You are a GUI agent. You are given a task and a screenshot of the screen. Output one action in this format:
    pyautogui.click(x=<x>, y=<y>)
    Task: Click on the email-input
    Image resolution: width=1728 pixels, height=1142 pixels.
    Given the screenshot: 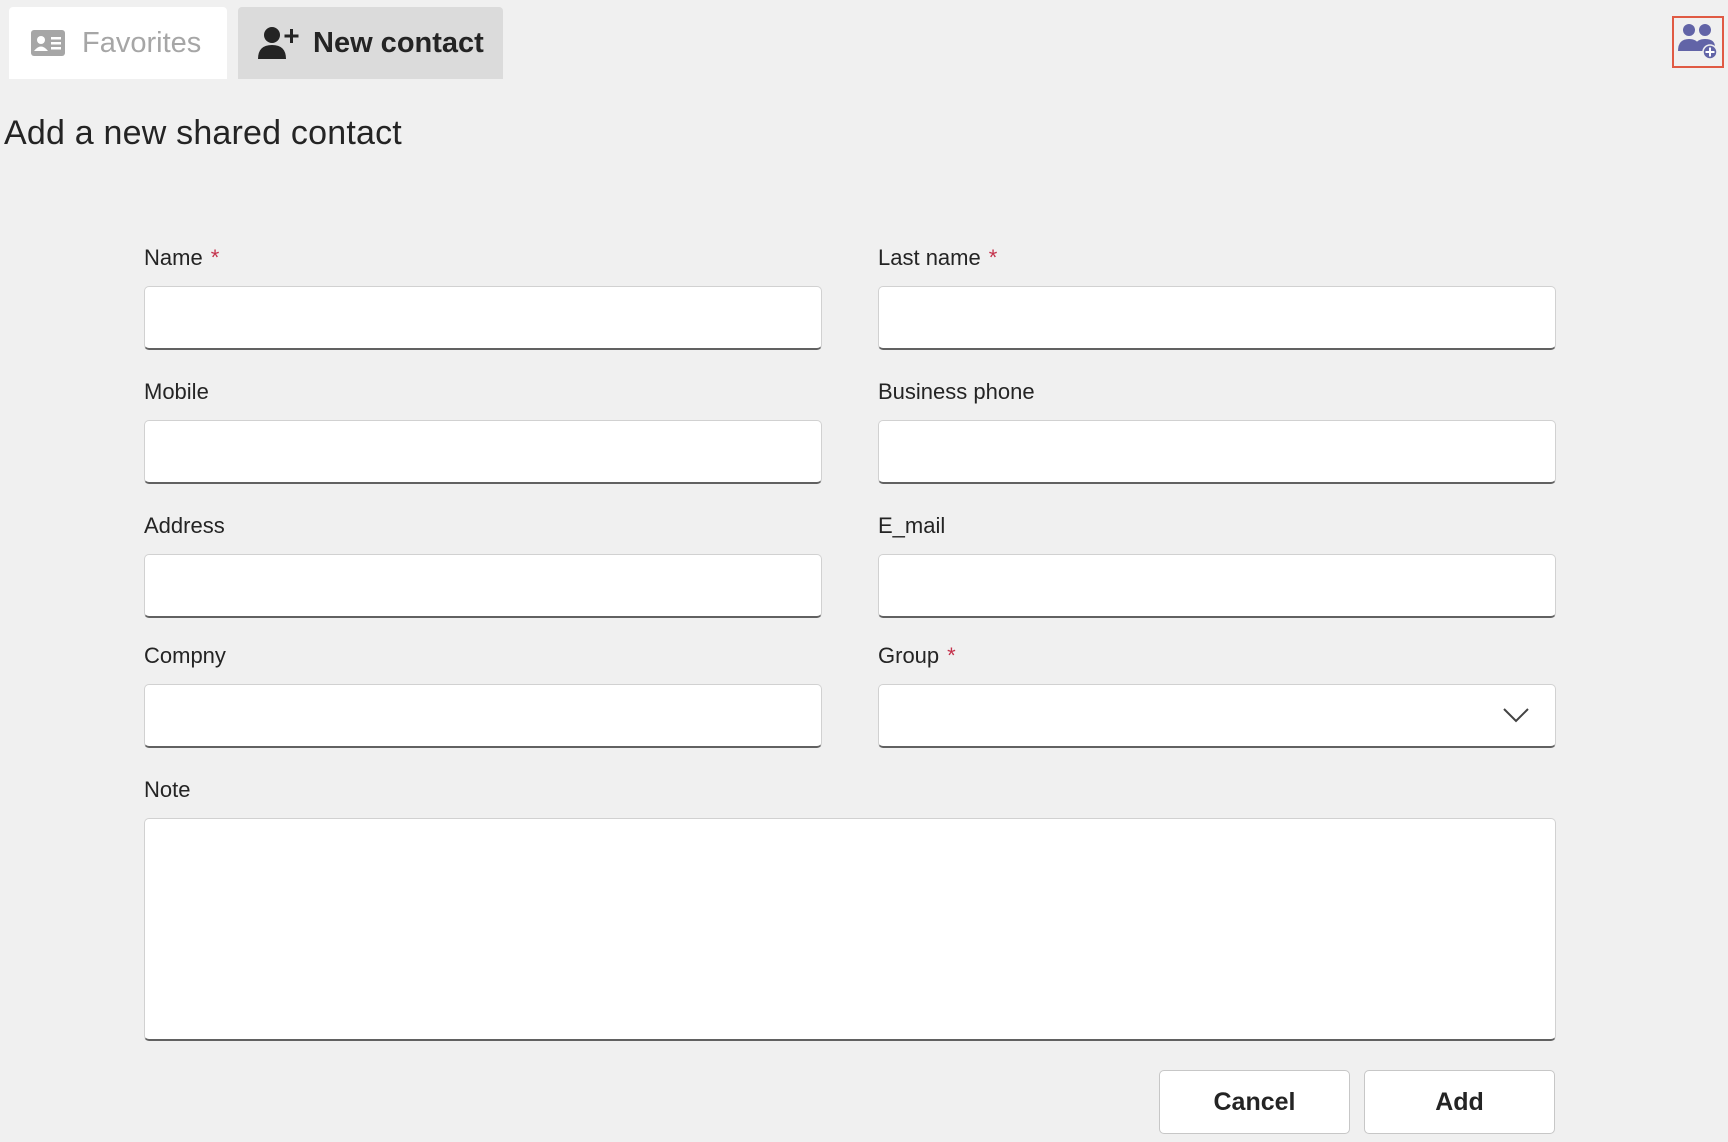 What is the action you would take?
    pyautogui.click(x=1217, y=586)
    